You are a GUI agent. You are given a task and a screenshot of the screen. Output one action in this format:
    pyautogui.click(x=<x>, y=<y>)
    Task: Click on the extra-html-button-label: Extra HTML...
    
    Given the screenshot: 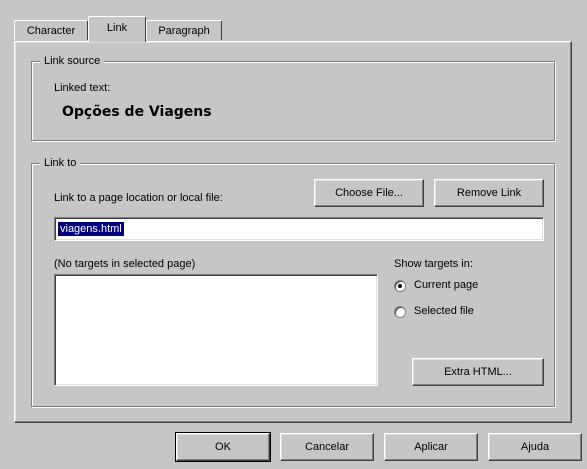 What is the action you would take?
    pyautogui.click(x=478, y=372)
    